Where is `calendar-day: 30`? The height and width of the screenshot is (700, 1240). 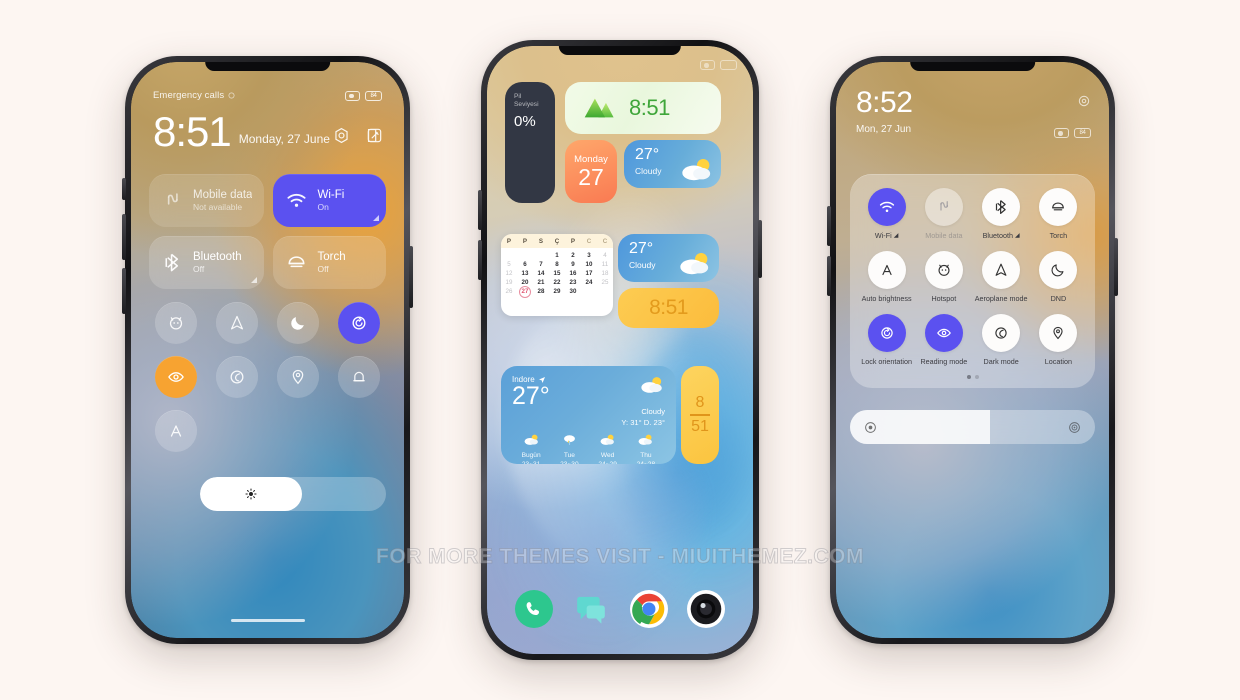 calendar-day: 30 is located at coordinates (573, 291).